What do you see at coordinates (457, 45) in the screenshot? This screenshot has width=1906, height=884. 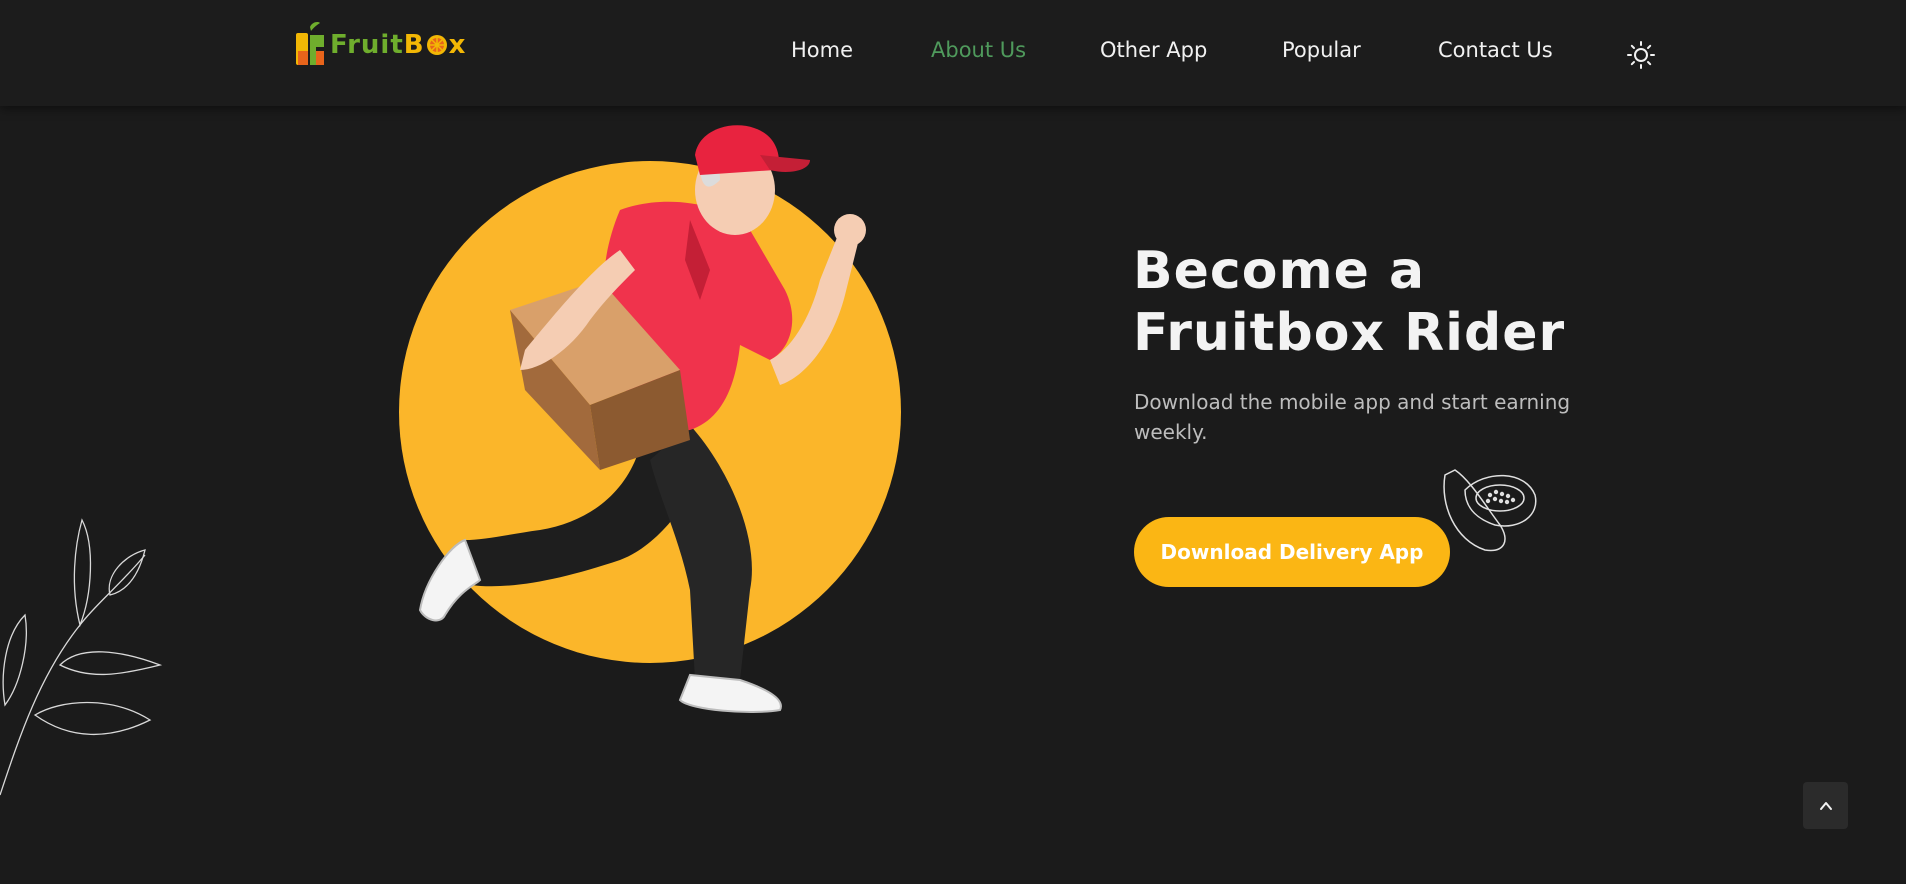 I see `logo-letter-x: x` at bounding box center [457, 45].